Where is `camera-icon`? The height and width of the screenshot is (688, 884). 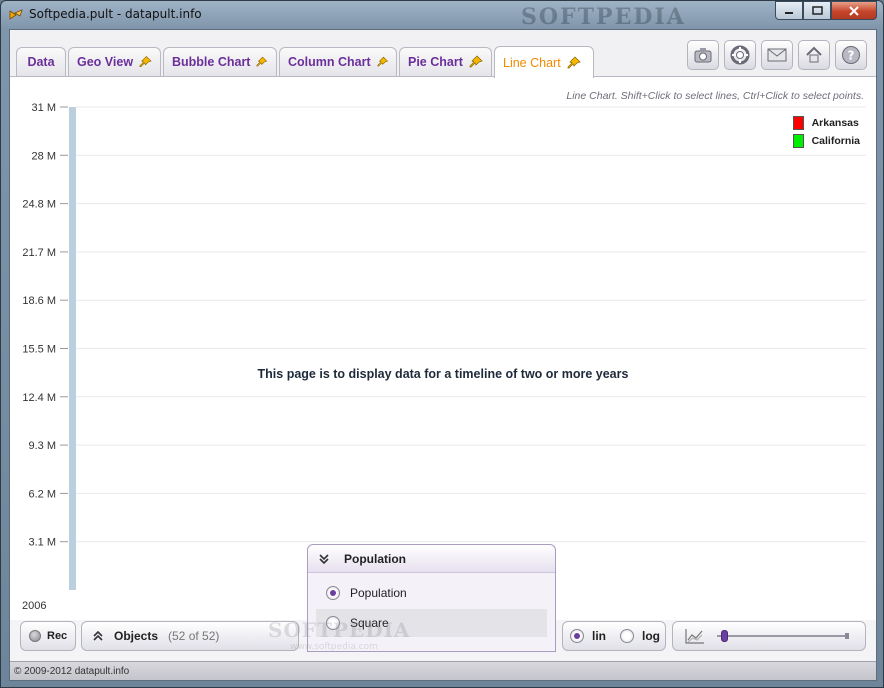 camera-icon is located at coordinates (703, 55).